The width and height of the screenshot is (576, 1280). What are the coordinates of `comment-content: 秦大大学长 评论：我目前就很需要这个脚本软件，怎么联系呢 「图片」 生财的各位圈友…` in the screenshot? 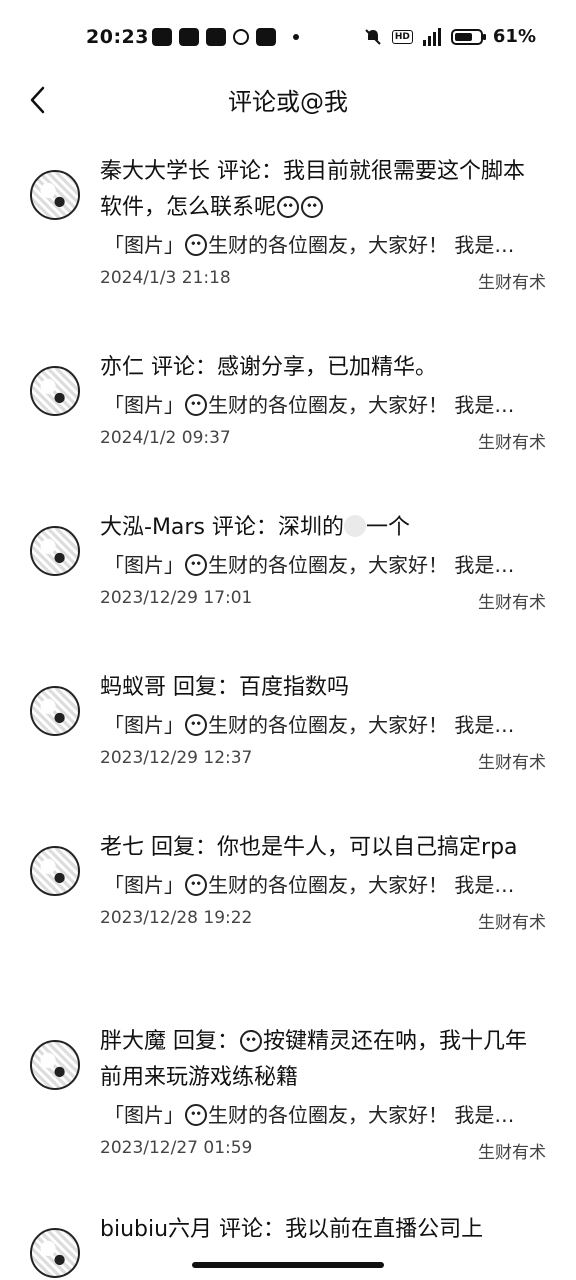 It's located at (323, 223).